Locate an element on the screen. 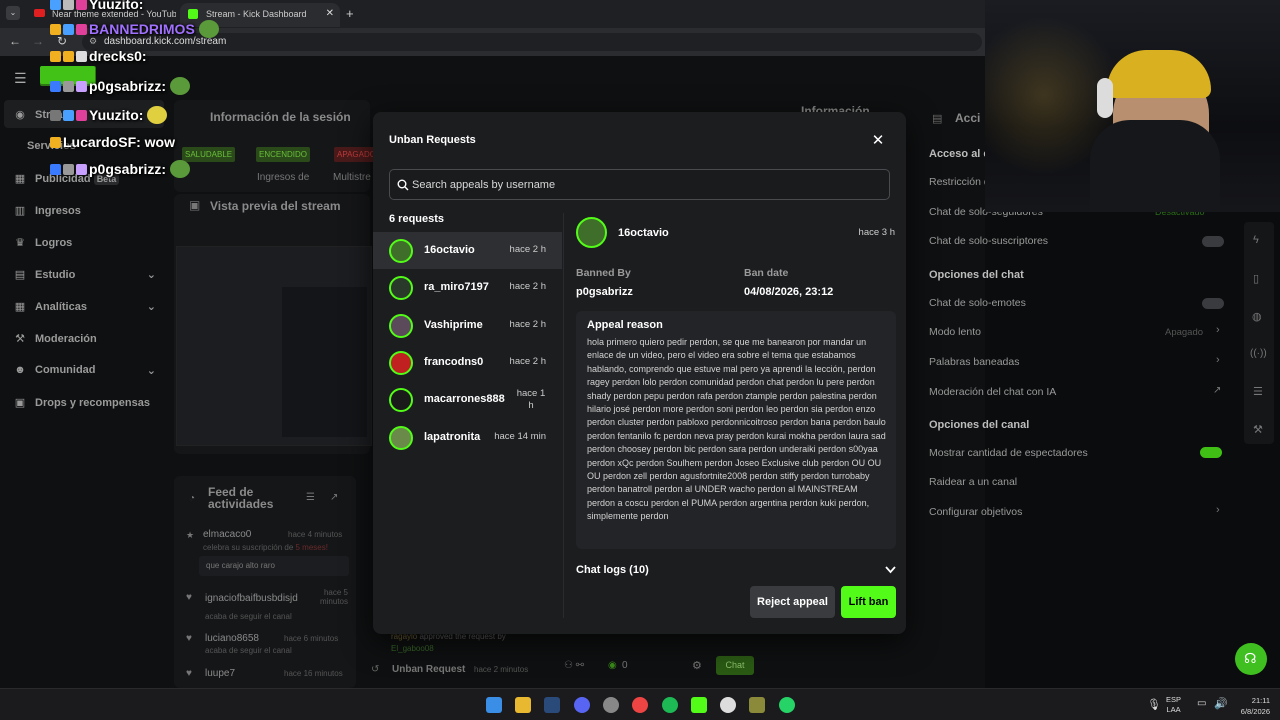  file-explorer-icon is located at coordinates (523, 705).